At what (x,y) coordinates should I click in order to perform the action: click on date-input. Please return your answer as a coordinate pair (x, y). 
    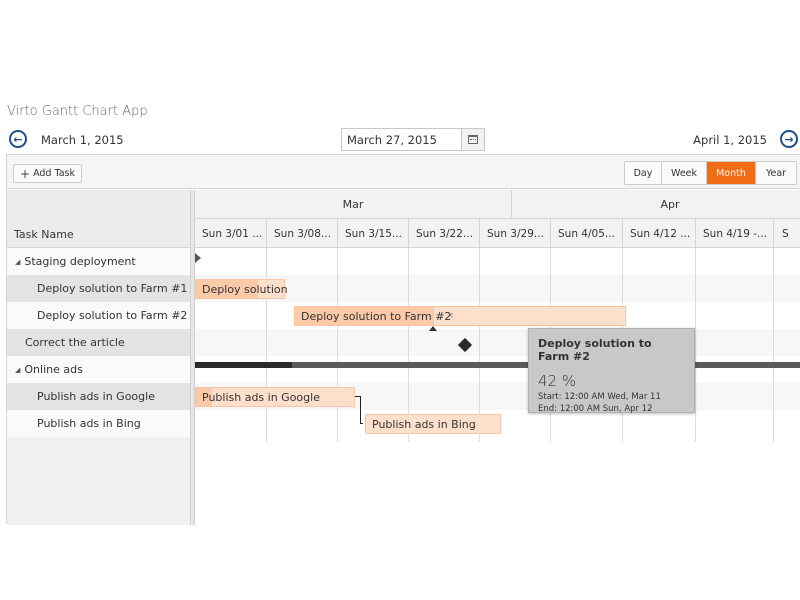
    Looking at the image, I should click on (402, 140).